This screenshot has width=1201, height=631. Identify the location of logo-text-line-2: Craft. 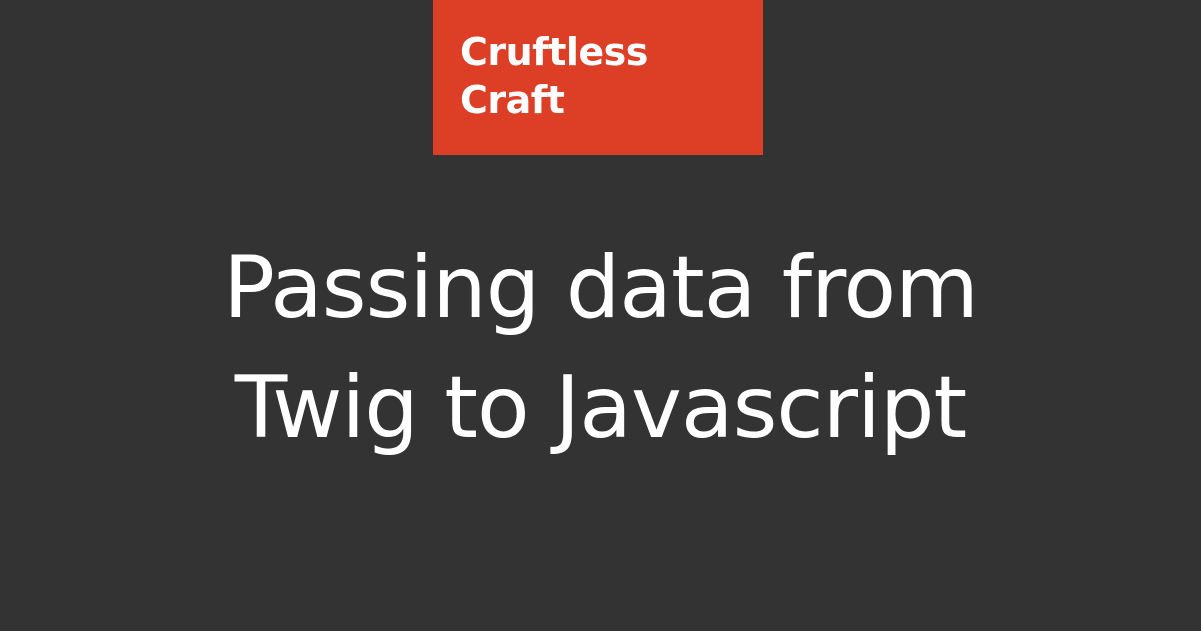
(512, 100).